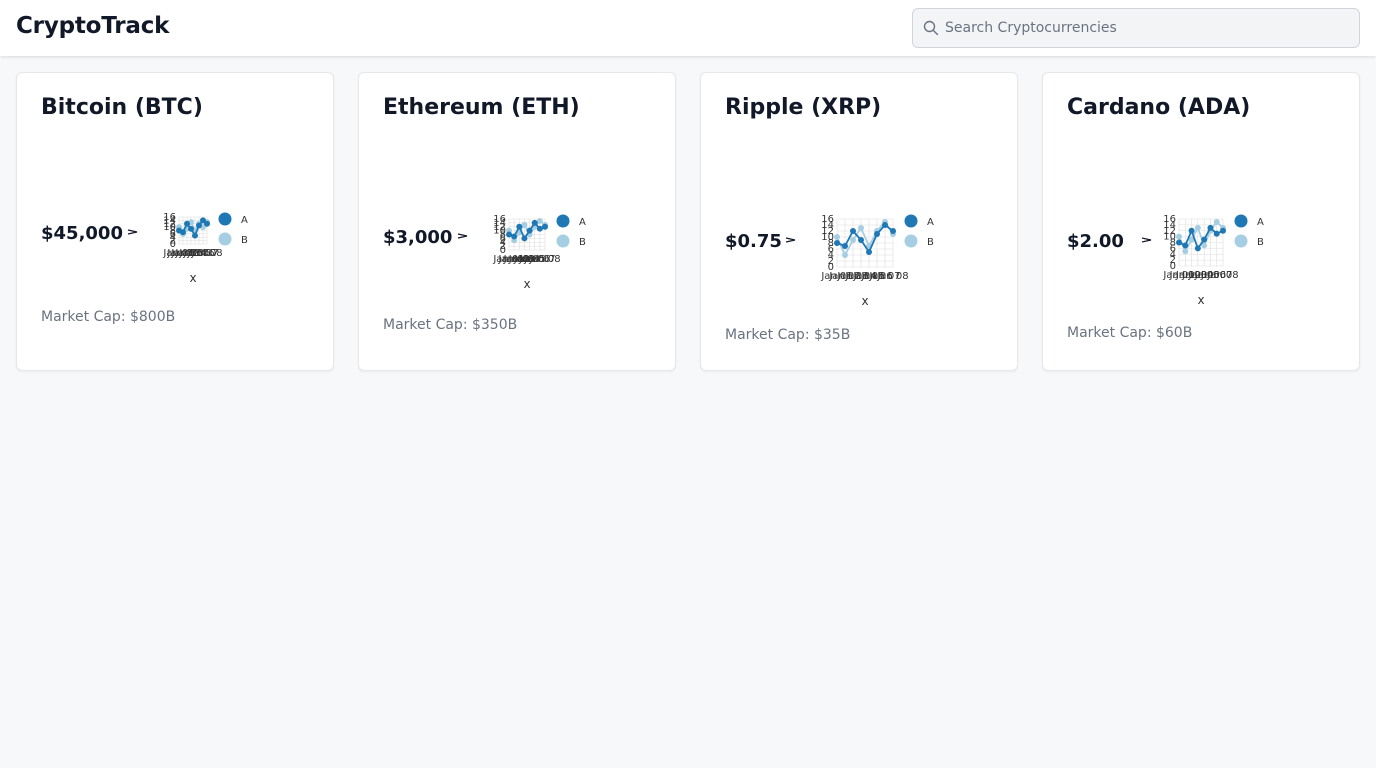 This screenshot has height=768, width=1376. I want to click on search-box, so click(1136, 28).